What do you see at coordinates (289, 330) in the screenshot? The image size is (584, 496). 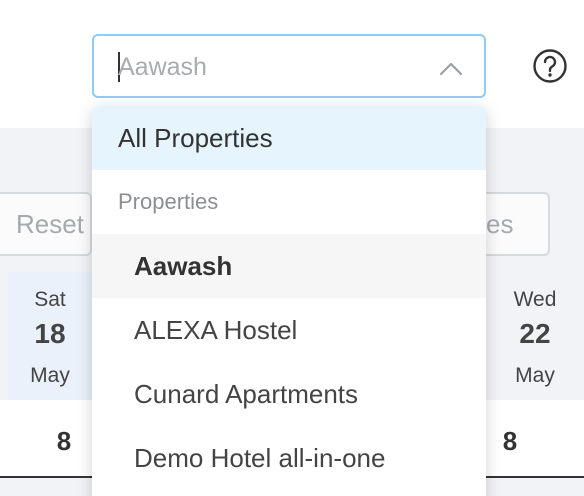 I see `option-alexa-hostel: ALEXA Hostel` at bounding box center [289, 330].